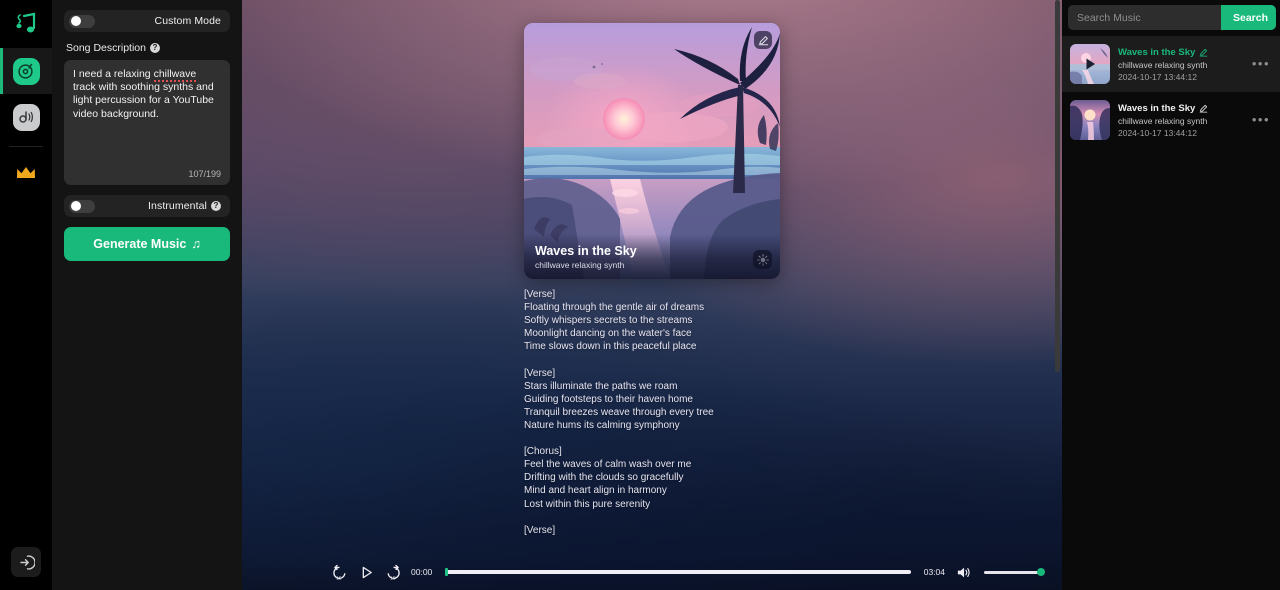 Image resolution: width=1280 pixels, height=590 pixels. I want to click on forward-15-button: 15, so click(393, 572).